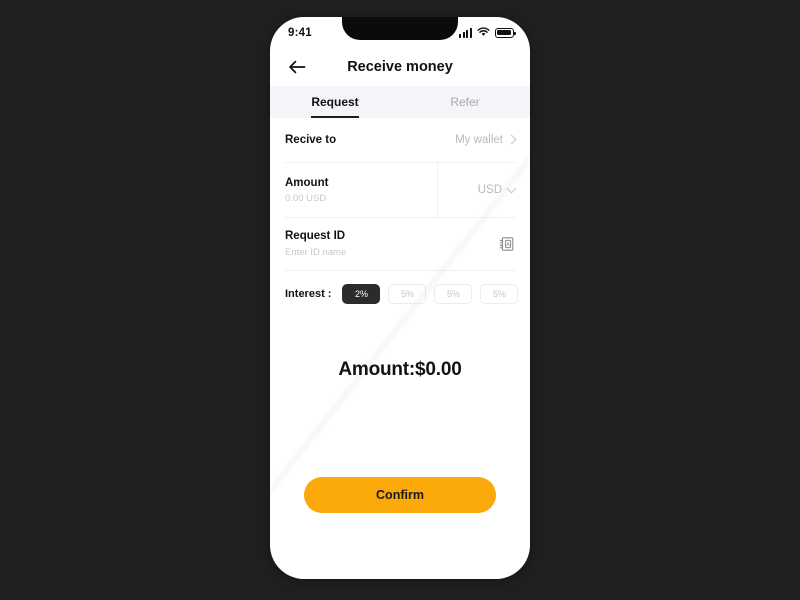 Image resolution: width=800 pixels, height=600 pixels. What do you see at coordinates (311, 140) in the screenshot?
I see `receive-to-label: Recive to` at bounding box center [311, 140].